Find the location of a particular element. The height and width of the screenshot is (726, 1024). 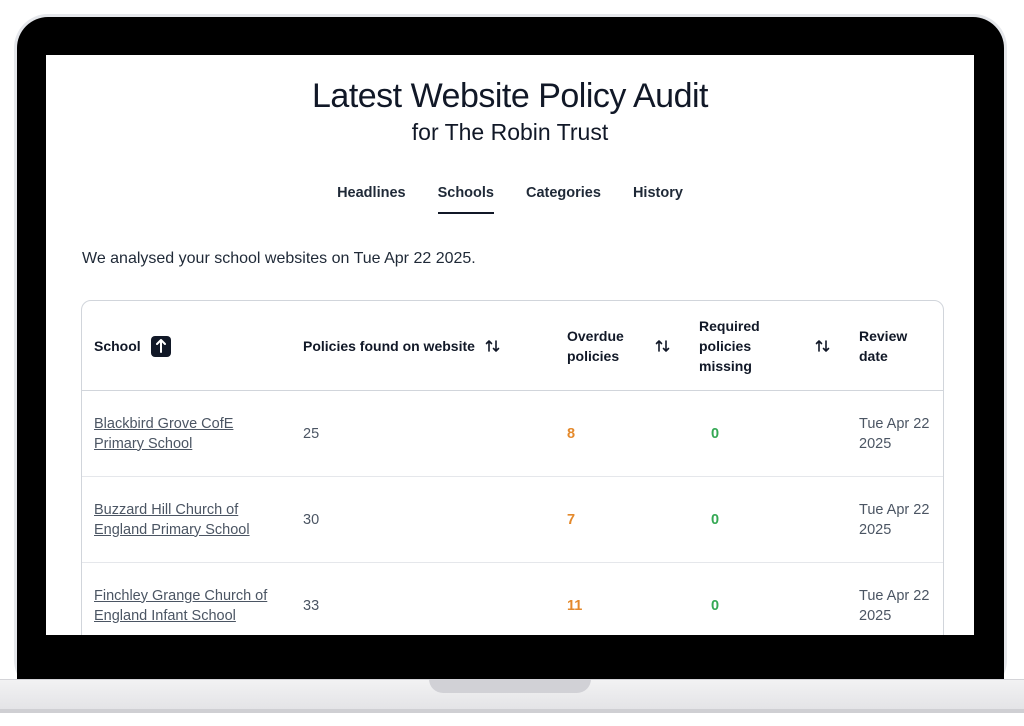

school-name-line: Buzzard Hill Church of is located at coordinates (166, 510).